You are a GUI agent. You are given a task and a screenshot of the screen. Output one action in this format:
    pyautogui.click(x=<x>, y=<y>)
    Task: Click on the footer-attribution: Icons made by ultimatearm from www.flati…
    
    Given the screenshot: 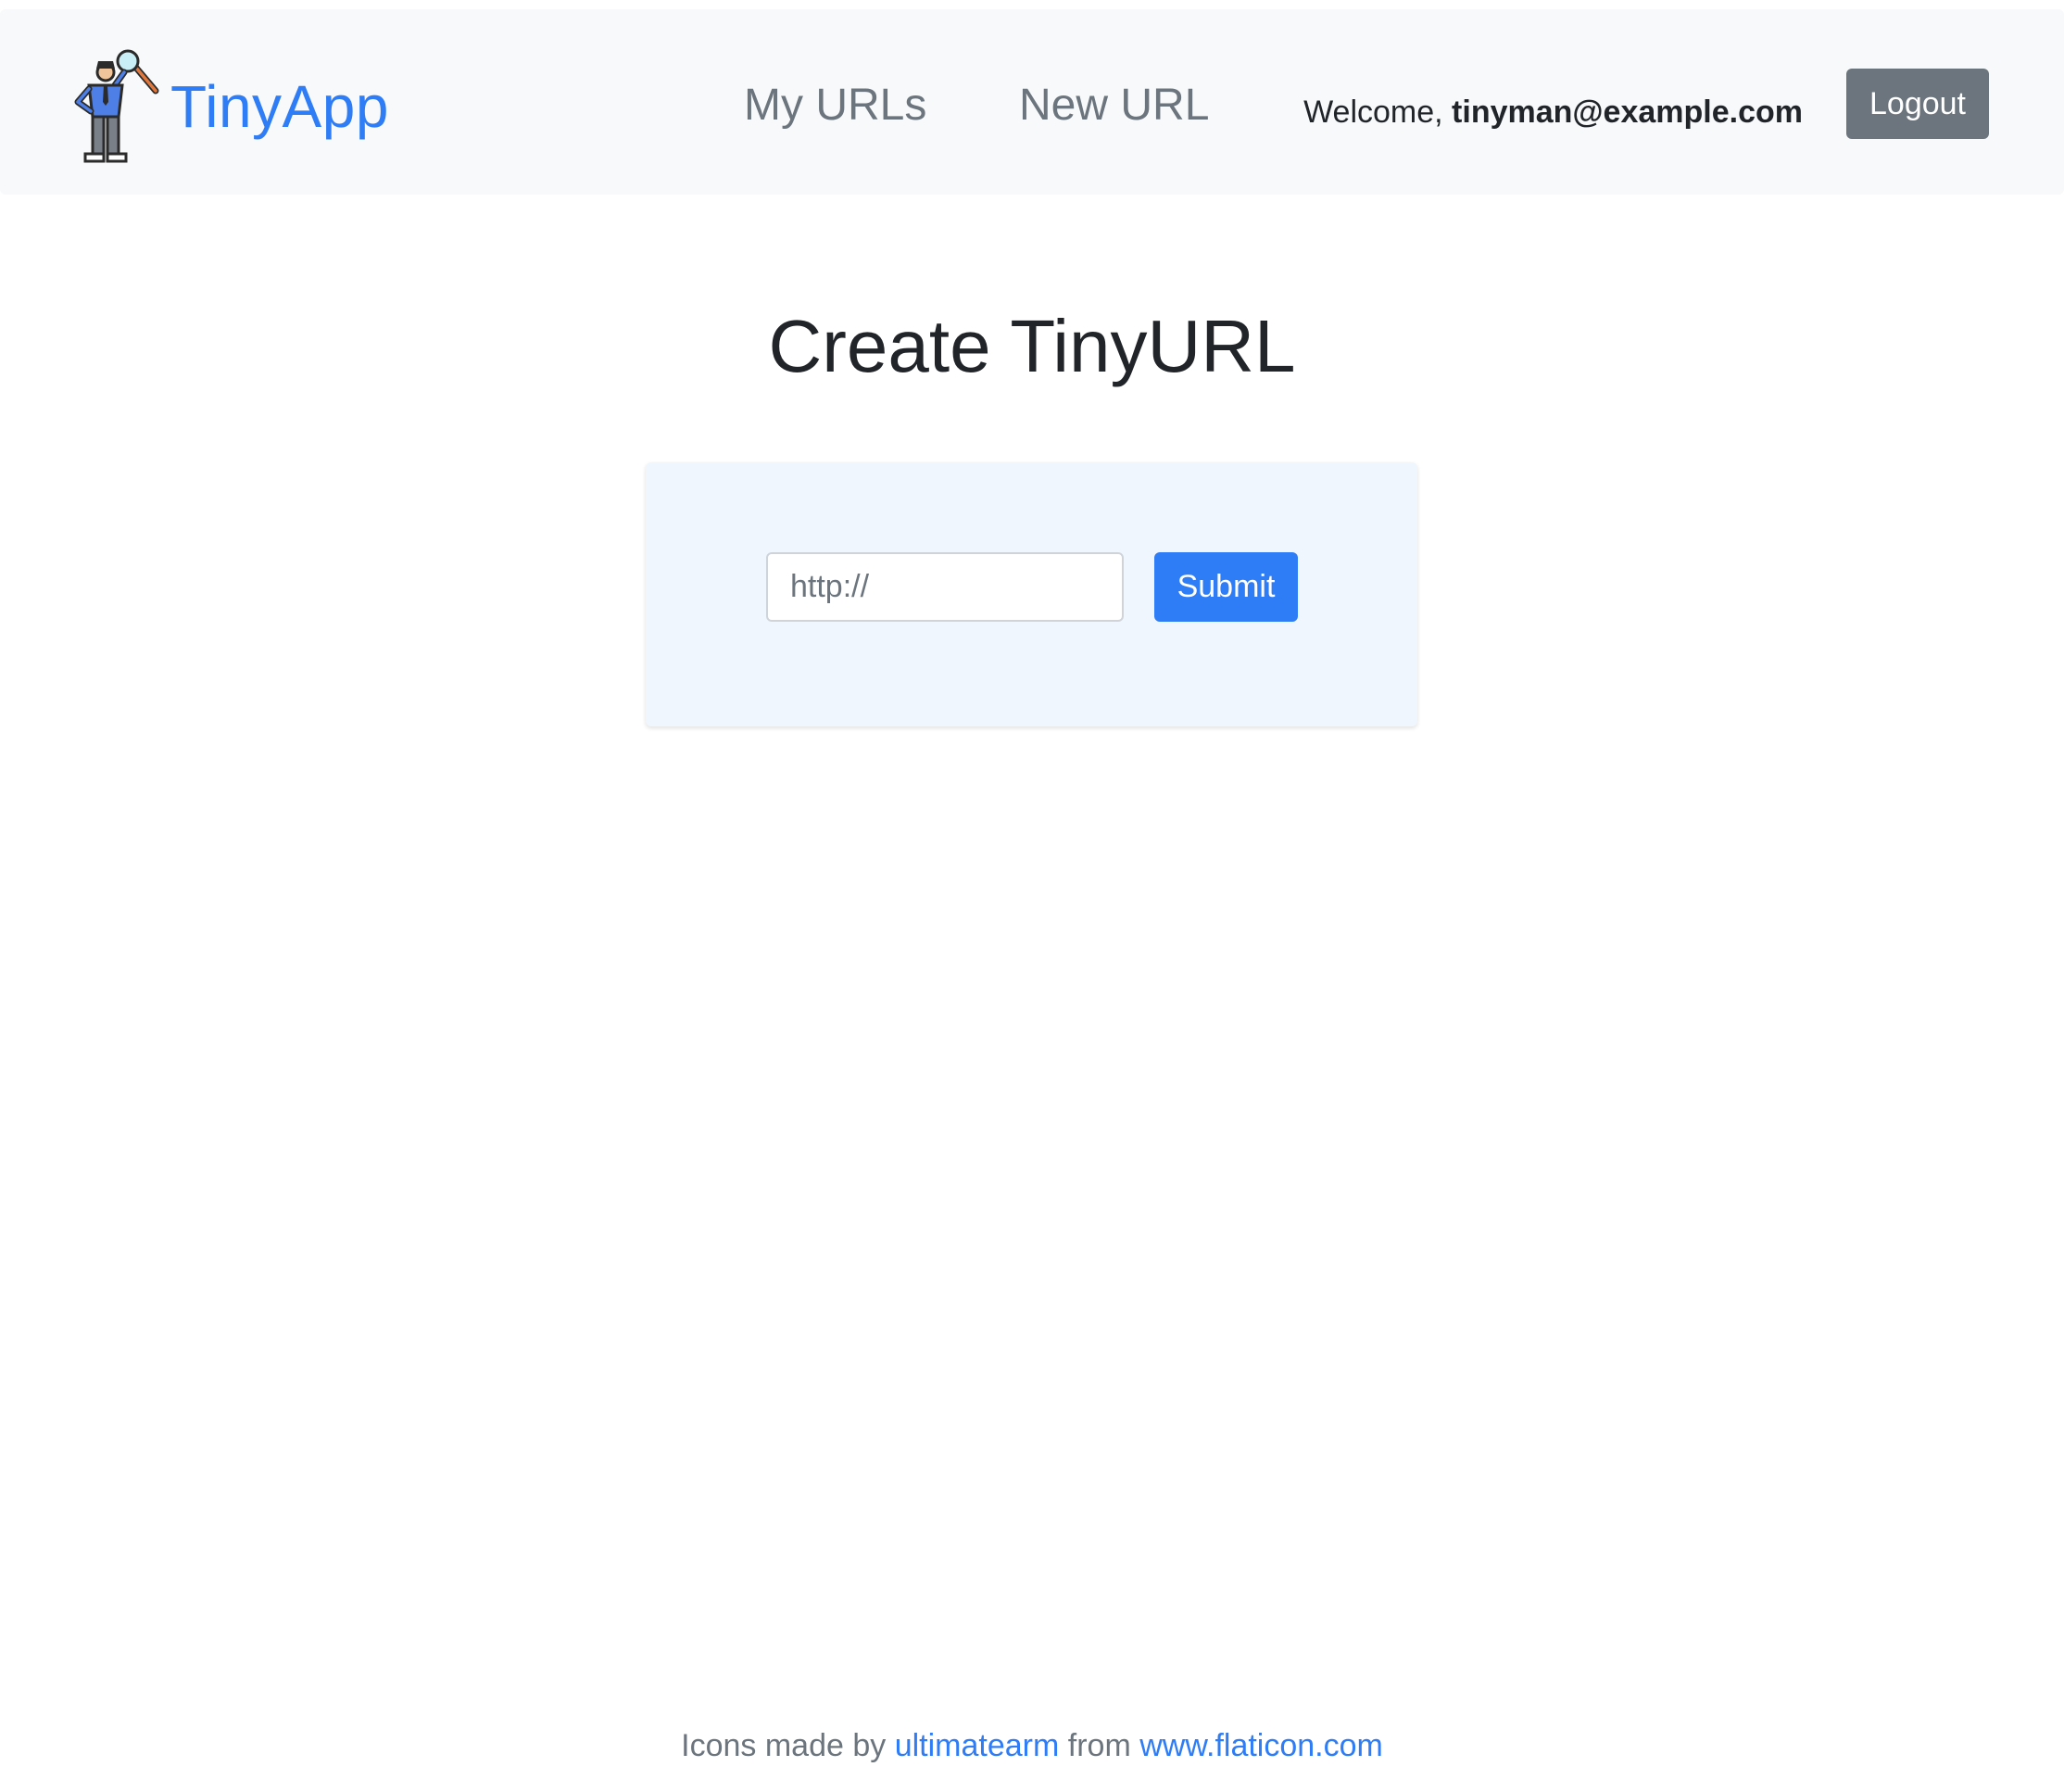 What is the action you would take?
    pyautogui.click(x=1032, y=1745)
    